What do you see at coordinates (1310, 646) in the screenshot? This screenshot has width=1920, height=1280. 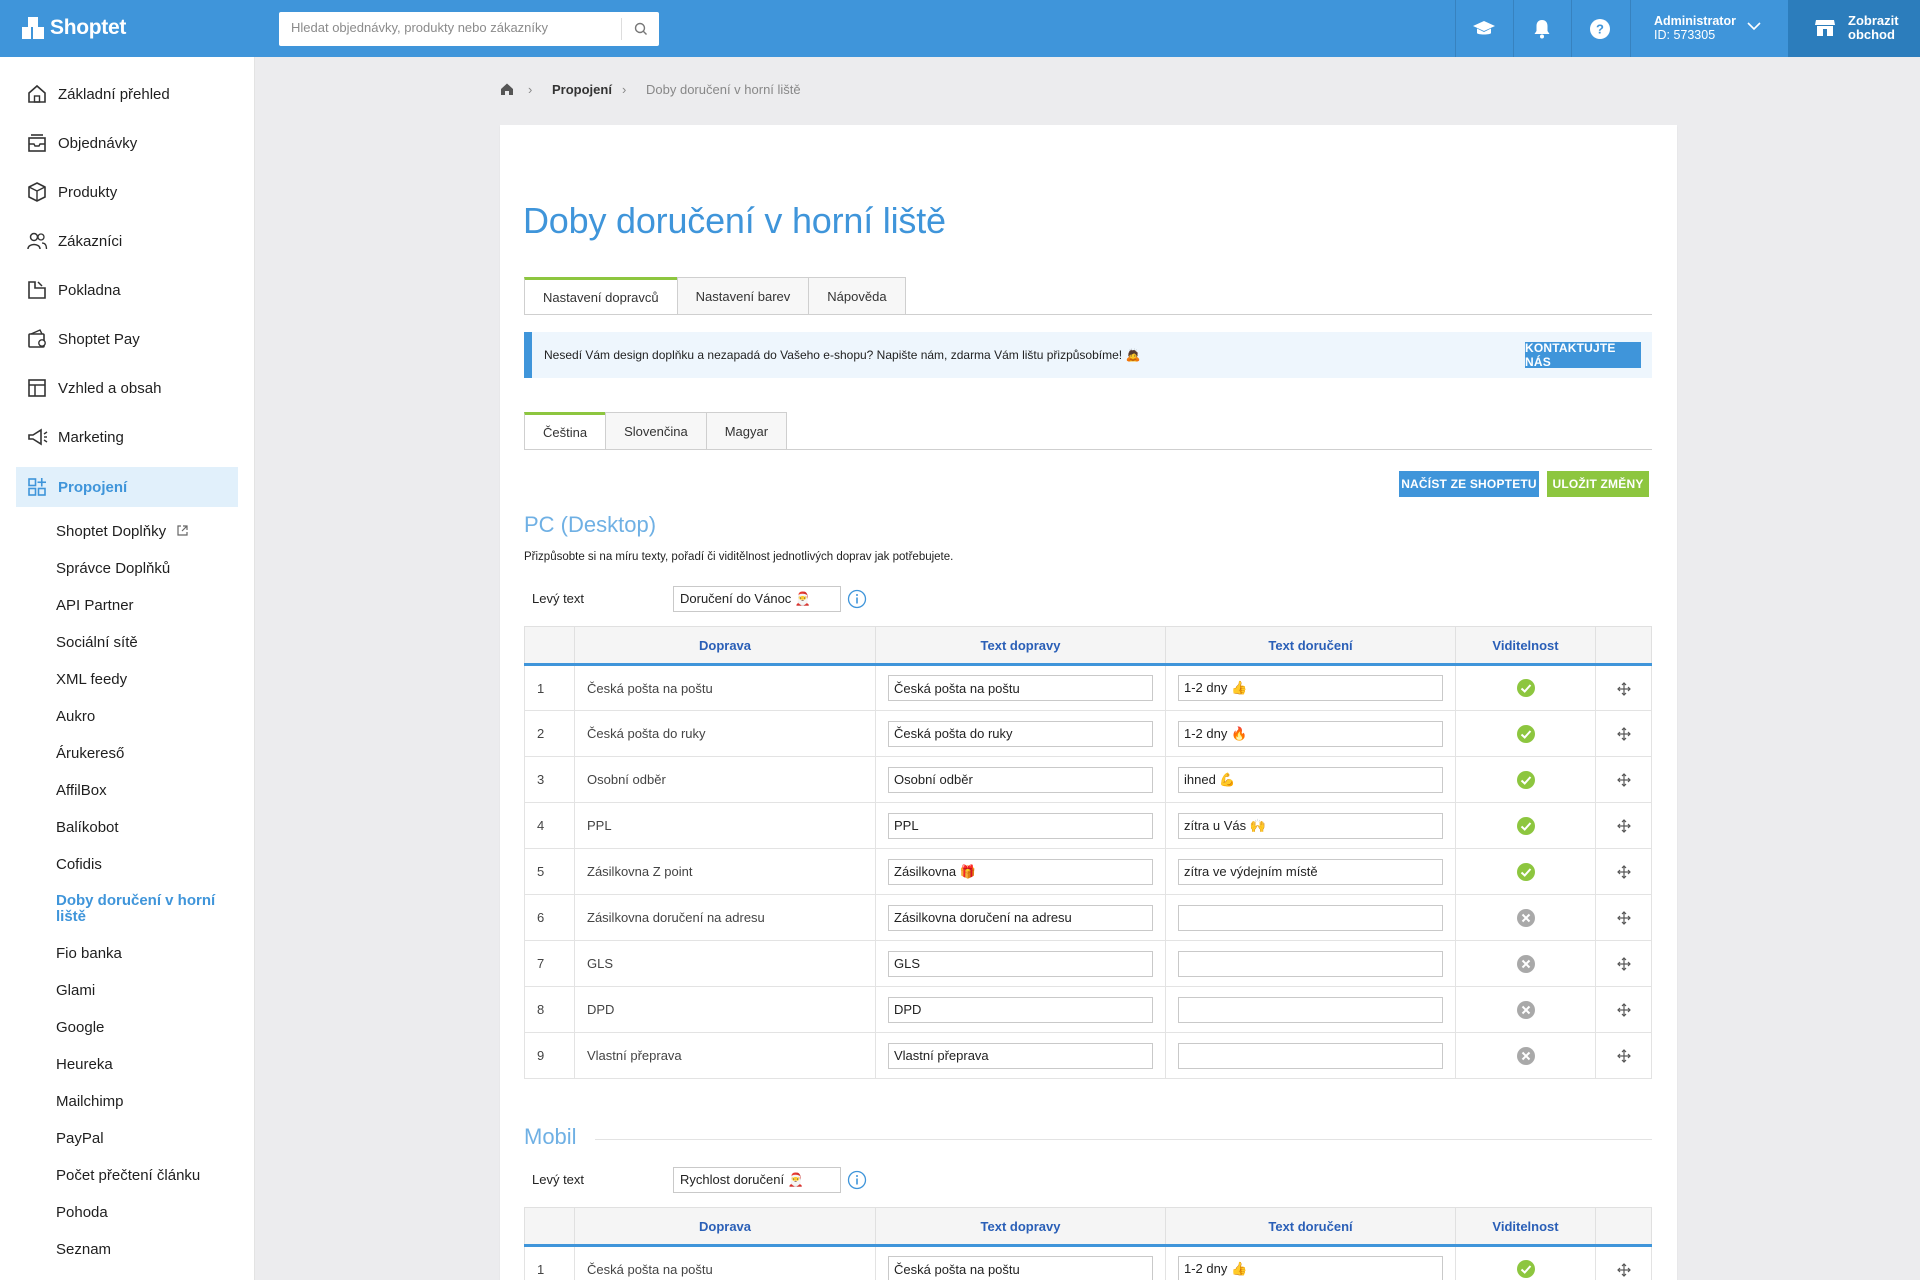 I see `col-delivery-text: Text doručení` at bounding box center [1310, 646].